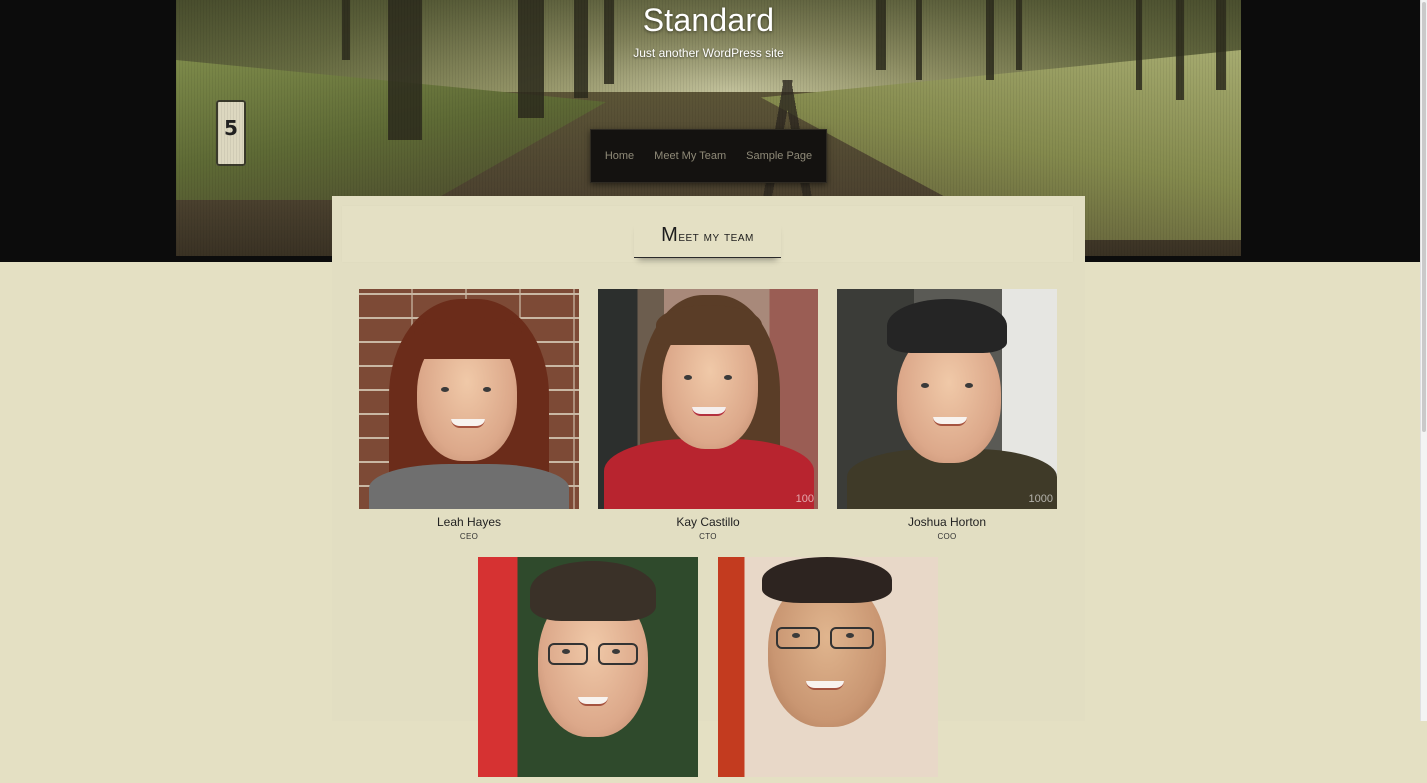  What do you see at coordinates (690, 156) in the screenshot?
I see `nav-item-meet-my-team: Meet My Team` at bounding box center [690, 156].